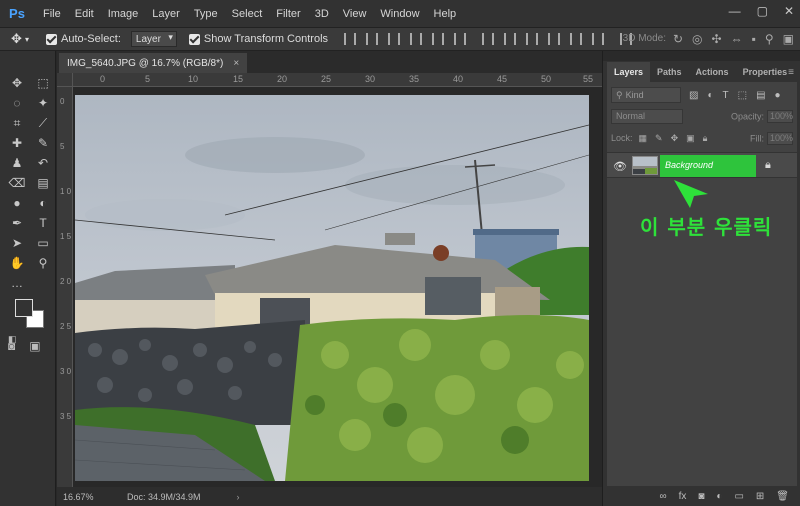  I want to click on rectangle-tool-icon: ▭, so click(43, 243).